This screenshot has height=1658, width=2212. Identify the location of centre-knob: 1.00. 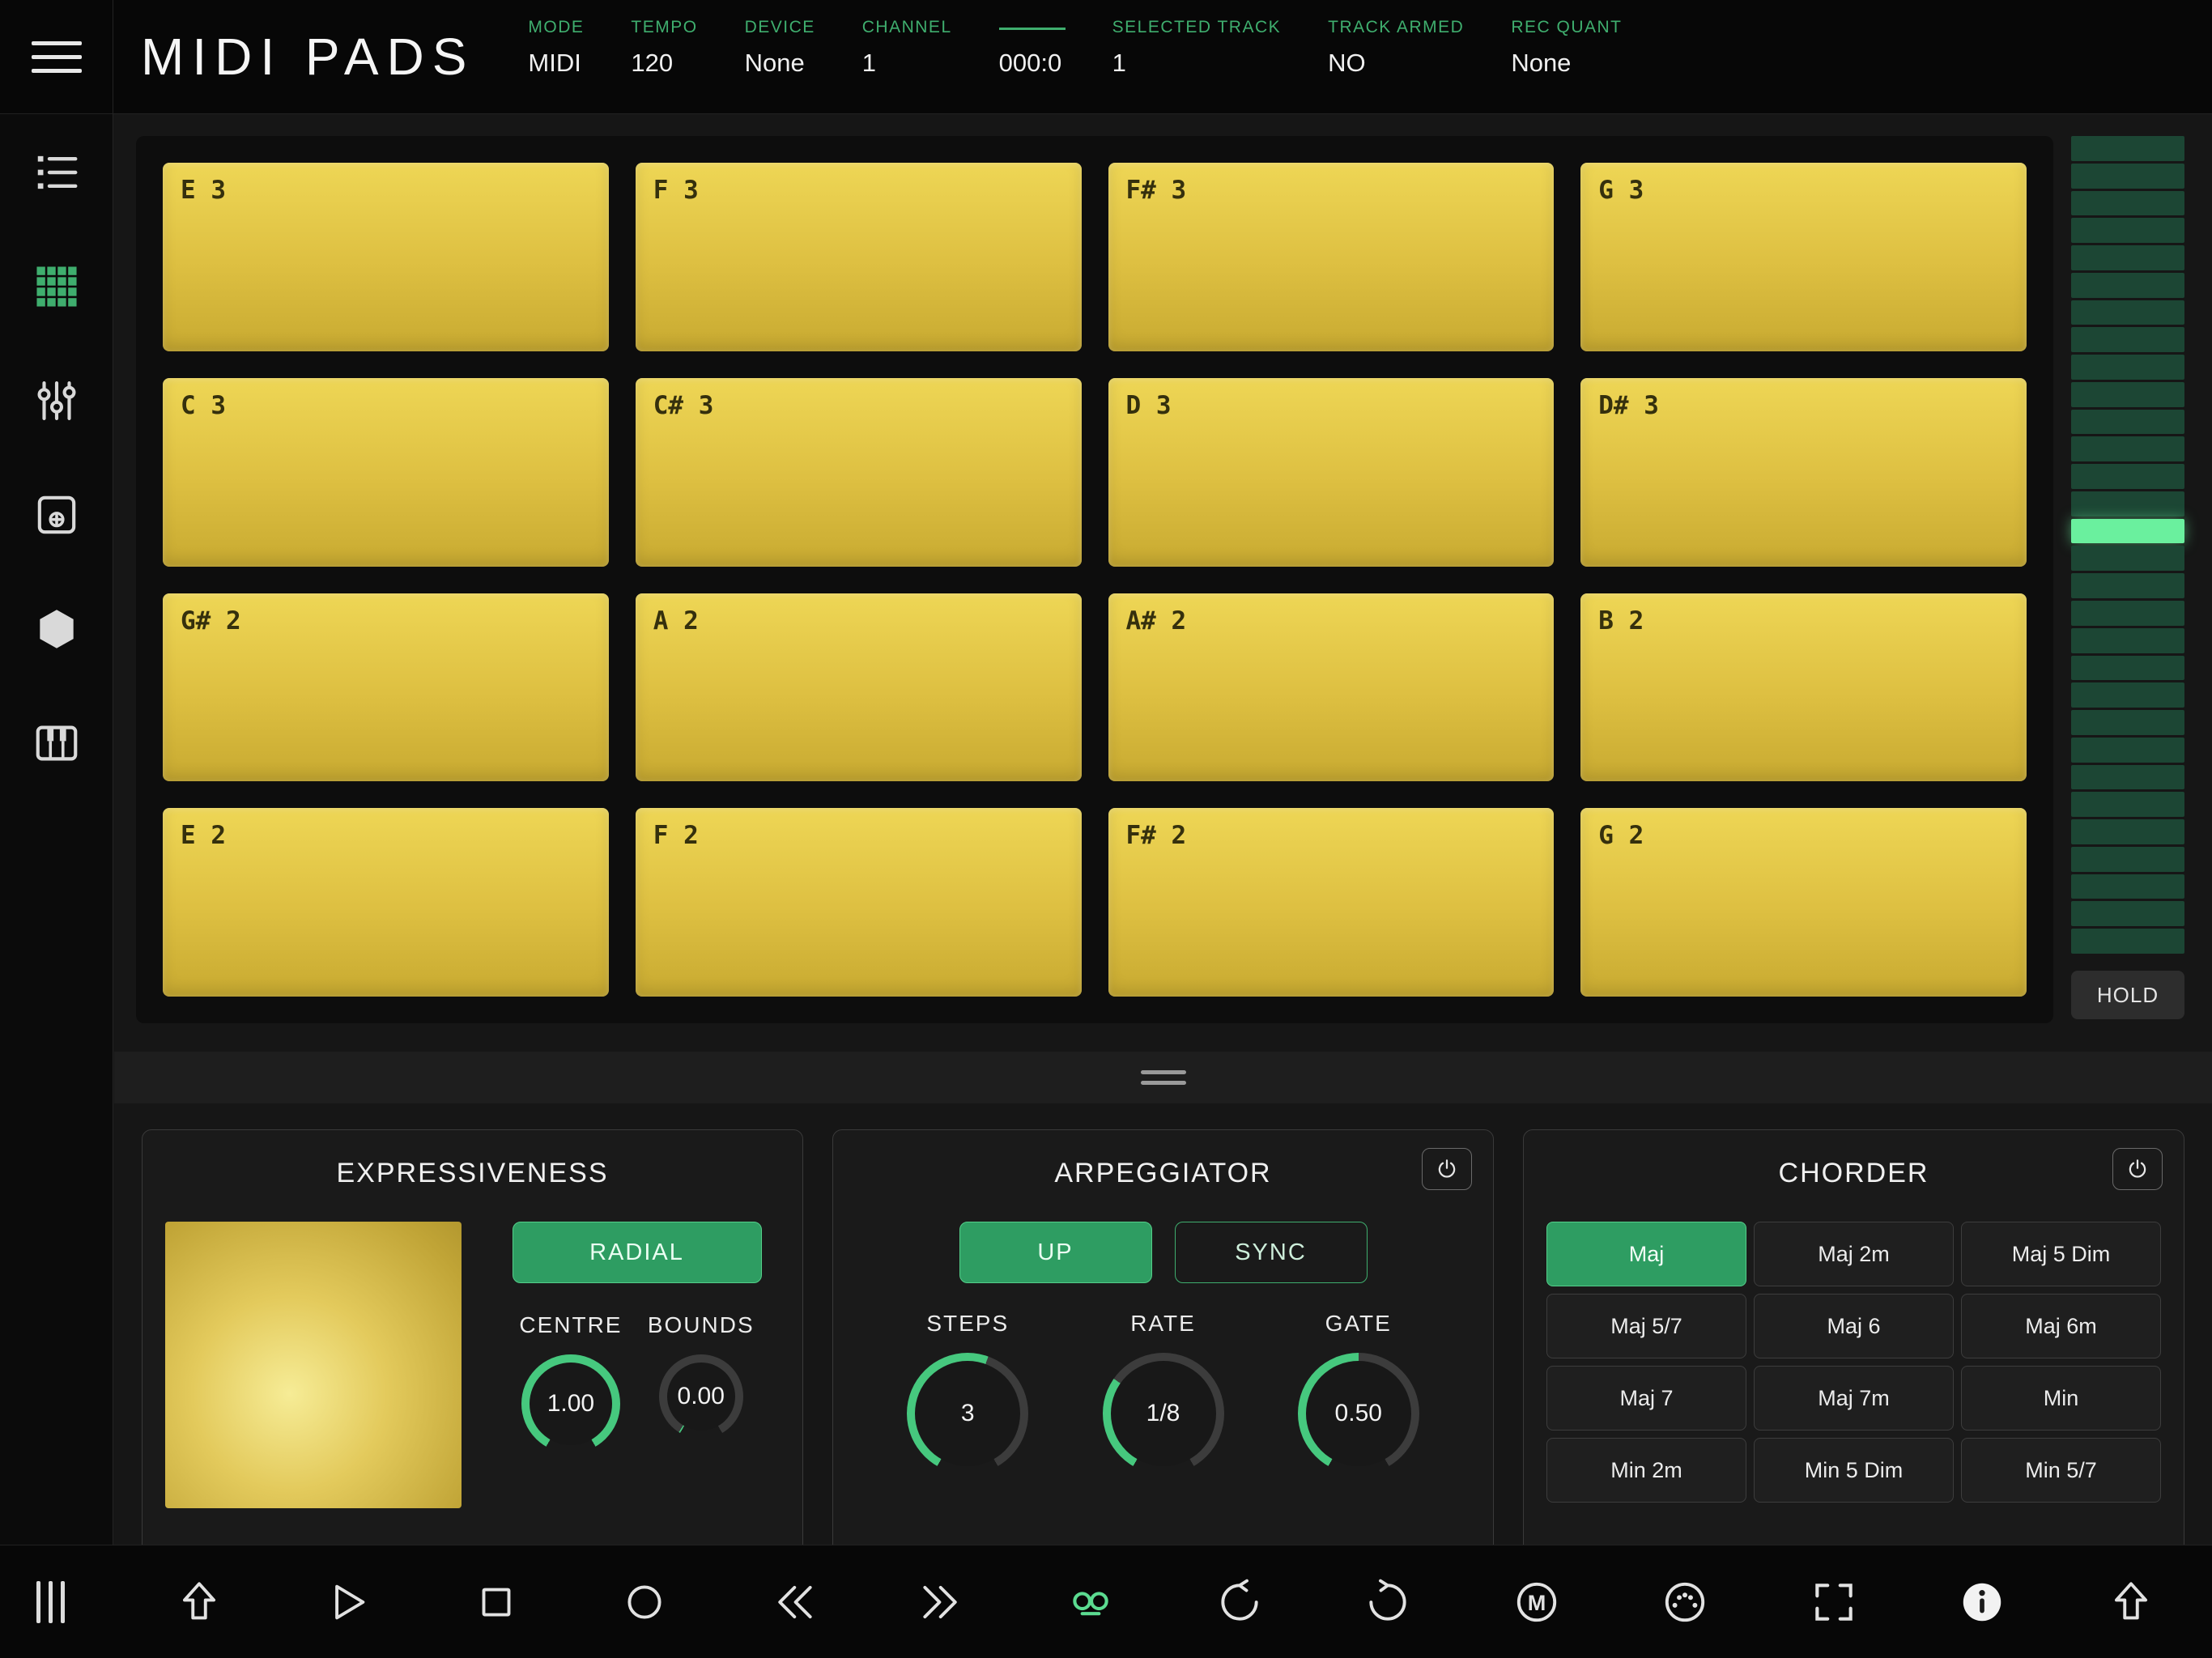
(570, 1403).